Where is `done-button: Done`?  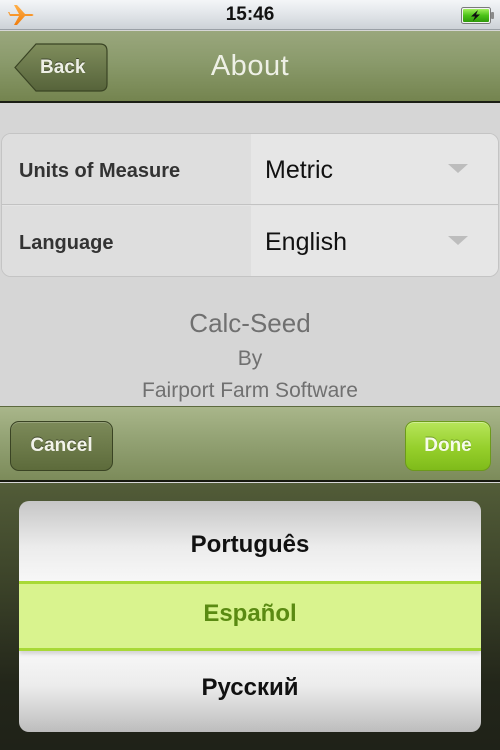 done-button: Done is located at coordinates (448, 446).